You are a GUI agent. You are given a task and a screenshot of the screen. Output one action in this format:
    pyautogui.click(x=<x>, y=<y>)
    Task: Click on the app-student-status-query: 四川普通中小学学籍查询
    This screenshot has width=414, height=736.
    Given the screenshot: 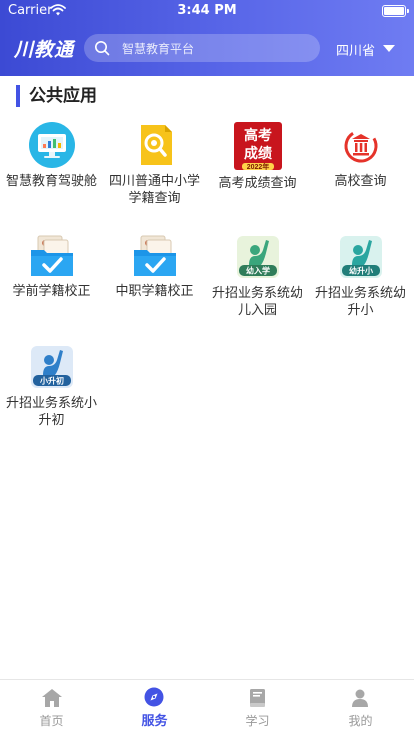 What is the action you would take?
    pyautogui.click(x=154, y=164)
    